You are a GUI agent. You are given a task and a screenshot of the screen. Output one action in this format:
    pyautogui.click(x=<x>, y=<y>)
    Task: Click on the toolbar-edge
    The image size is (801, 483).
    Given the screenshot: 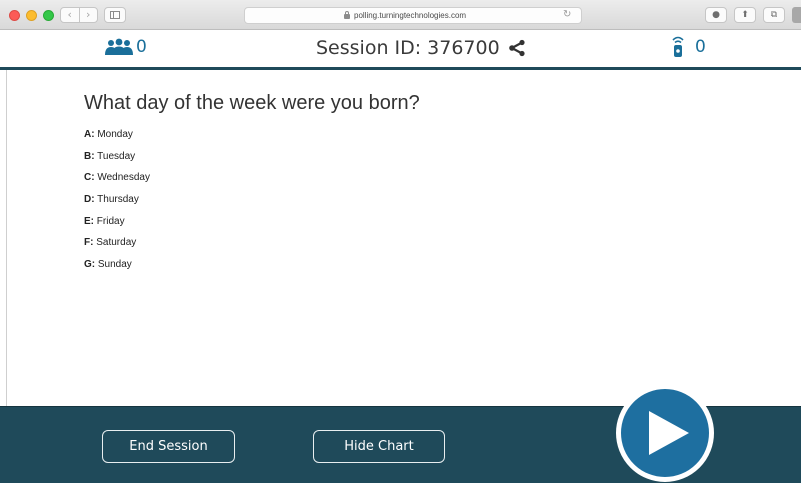 What is the action you would take?
    pyautogui.click(x=796, y=15)
    